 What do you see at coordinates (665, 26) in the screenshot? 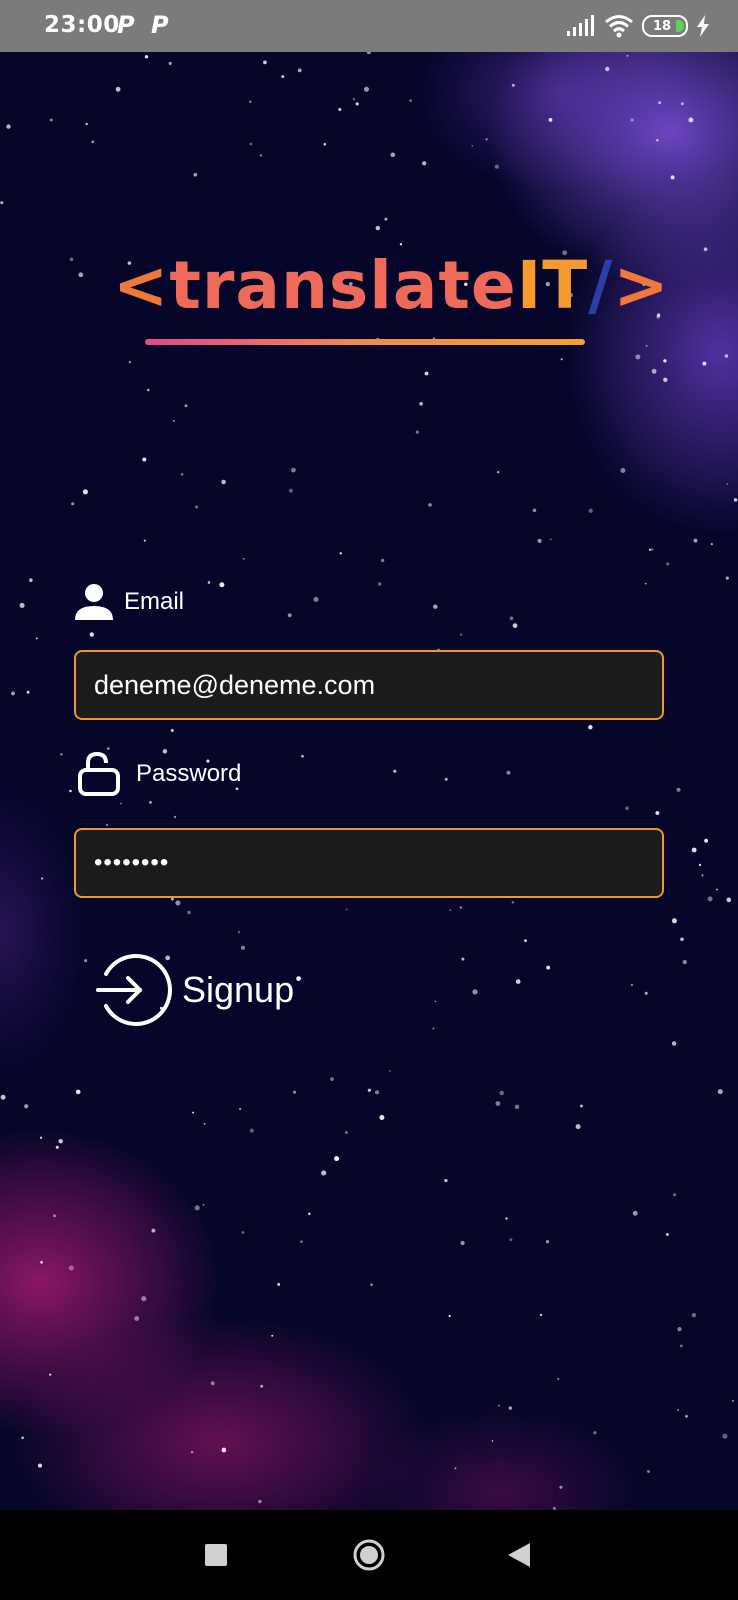
I see `battery-icon: 18` at bounding box center [665, 26].